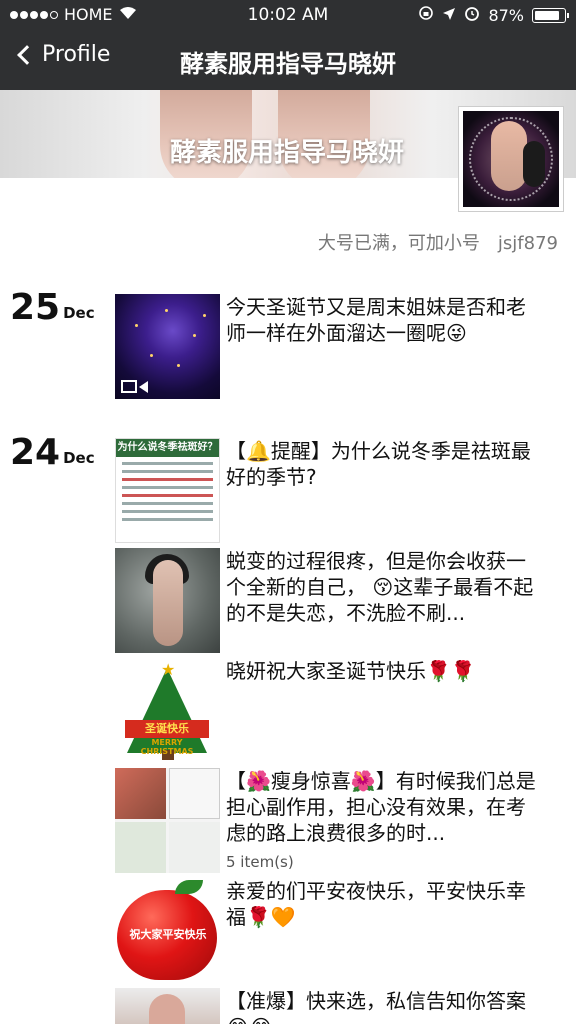 This screenshot has height=1024, width=576. What do you see at coordinates (287, 153) in the screenshot?
I see `cover-name: 酵素服用指导马晓妍` at bounding box center [287, 153].